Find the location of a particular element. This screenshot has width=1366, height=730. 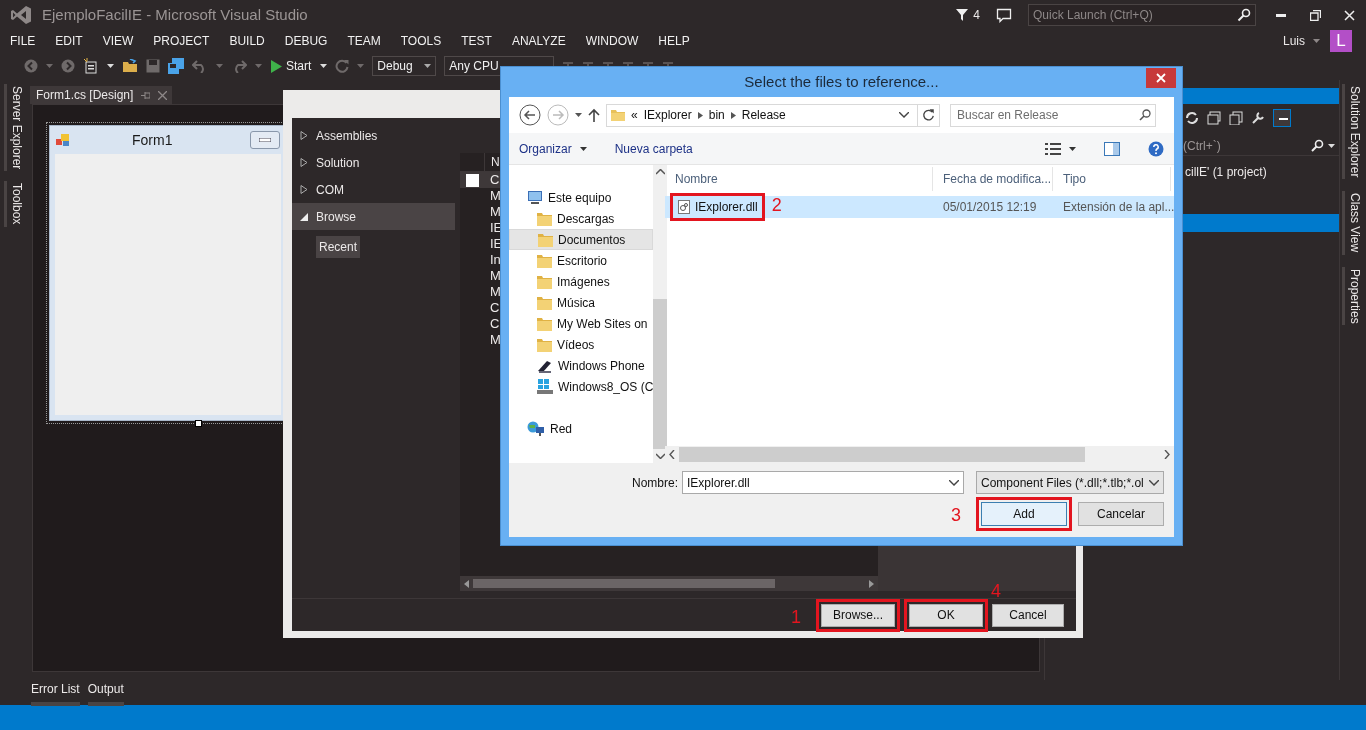

quick-launch-field: Quick Launch (Ctrl+Q) is located at coordinates (1142, 15).